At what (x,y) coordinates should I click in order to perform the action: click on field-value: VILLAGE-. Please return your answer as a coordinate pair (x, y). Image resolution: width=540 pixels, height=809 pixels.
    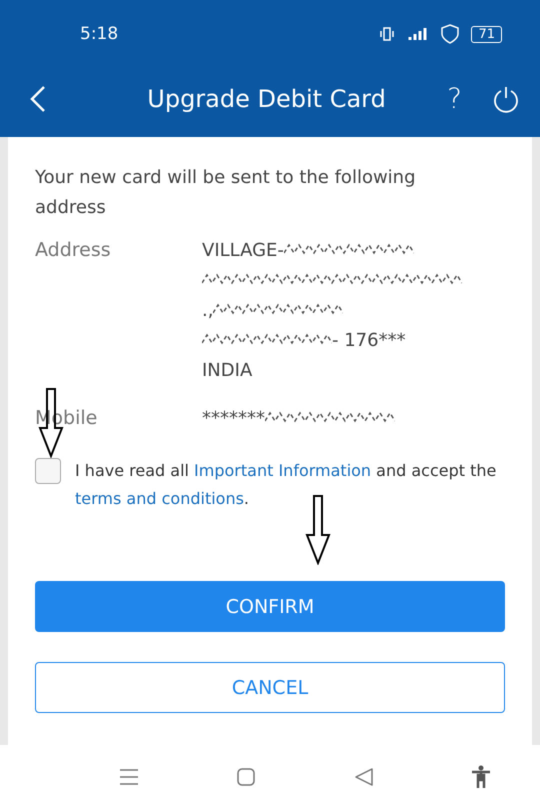
    Looking at the image, I should click on (243, 250).